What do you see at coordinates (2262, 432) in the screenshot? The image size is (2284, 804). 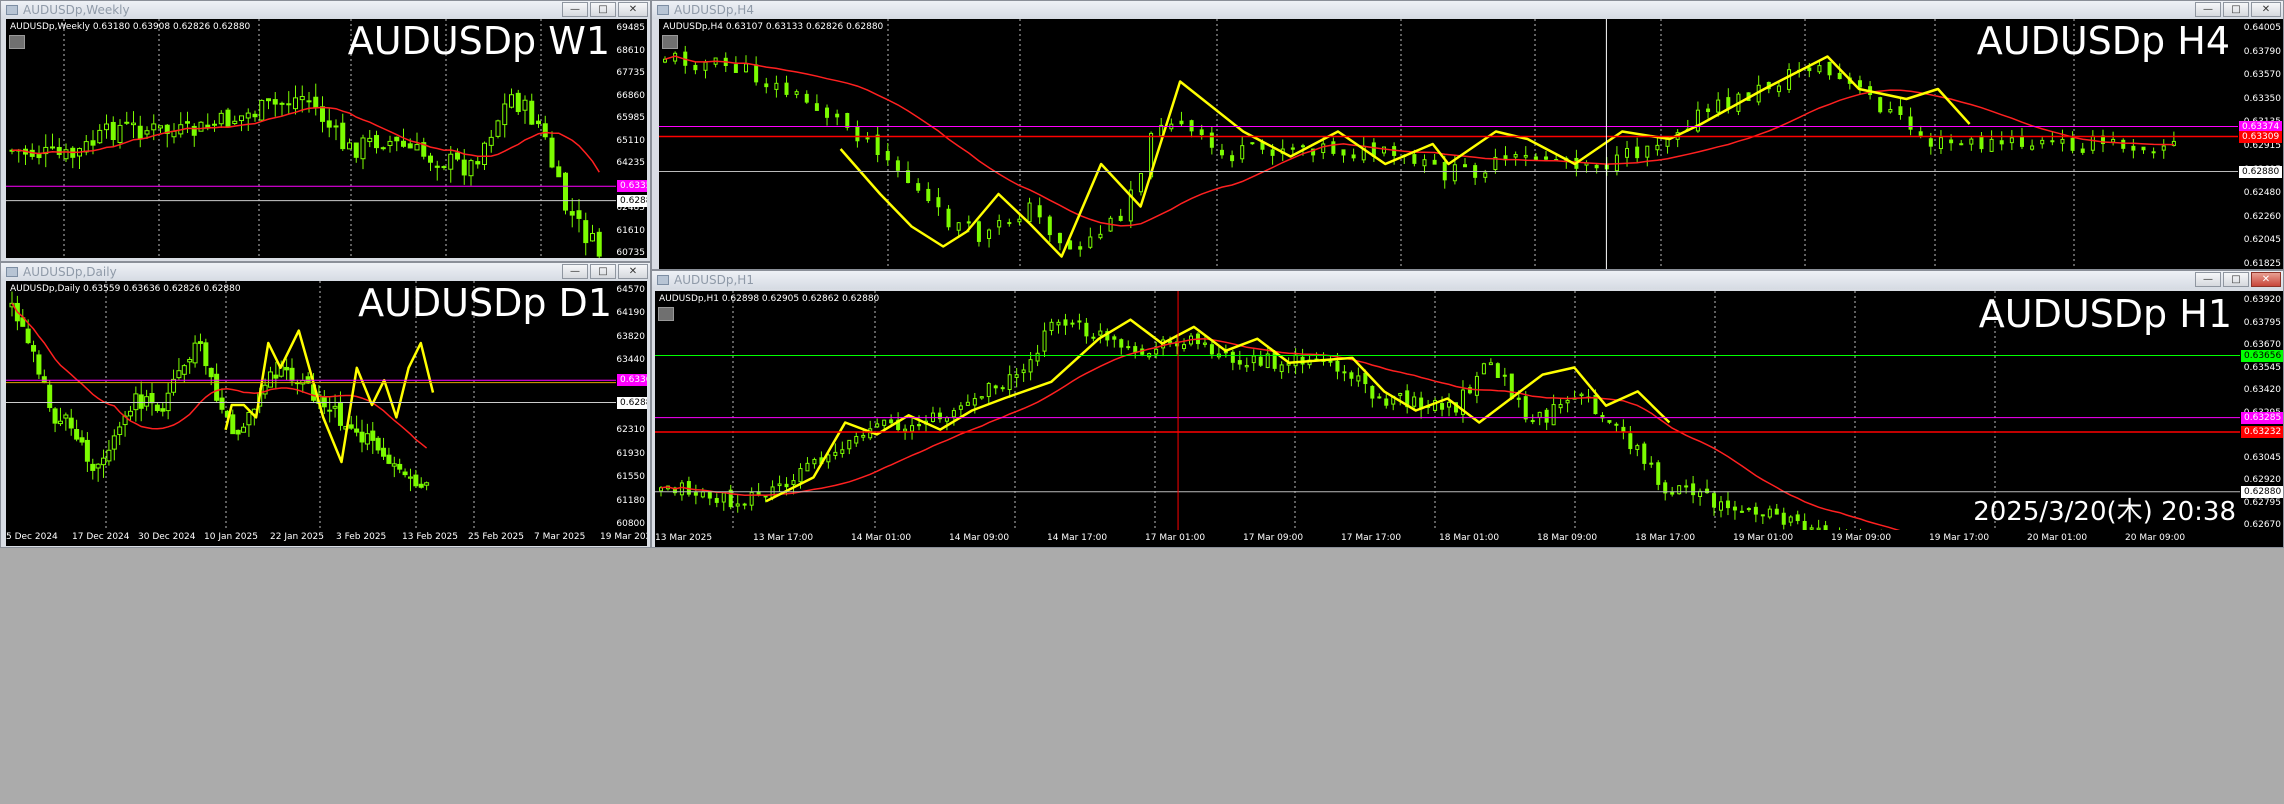 I see `current-price-label: 0.63232` at bounding box center [2262, 432].